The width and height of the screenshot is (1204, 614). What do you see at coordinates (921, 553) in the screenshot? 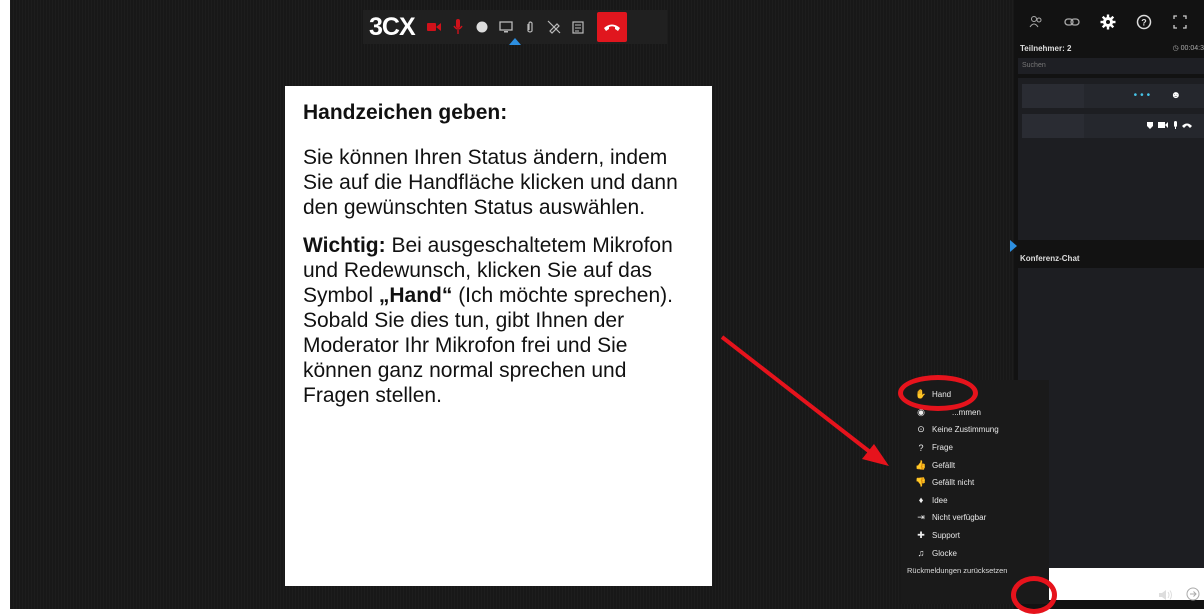
I see `bell-icon: ♫` at bounding box center [921, 553].